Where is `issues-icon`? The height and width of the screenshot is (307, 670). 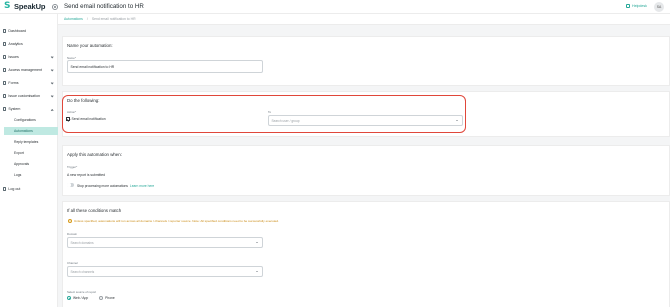
issues-icon is located at coordinates (5, 57).